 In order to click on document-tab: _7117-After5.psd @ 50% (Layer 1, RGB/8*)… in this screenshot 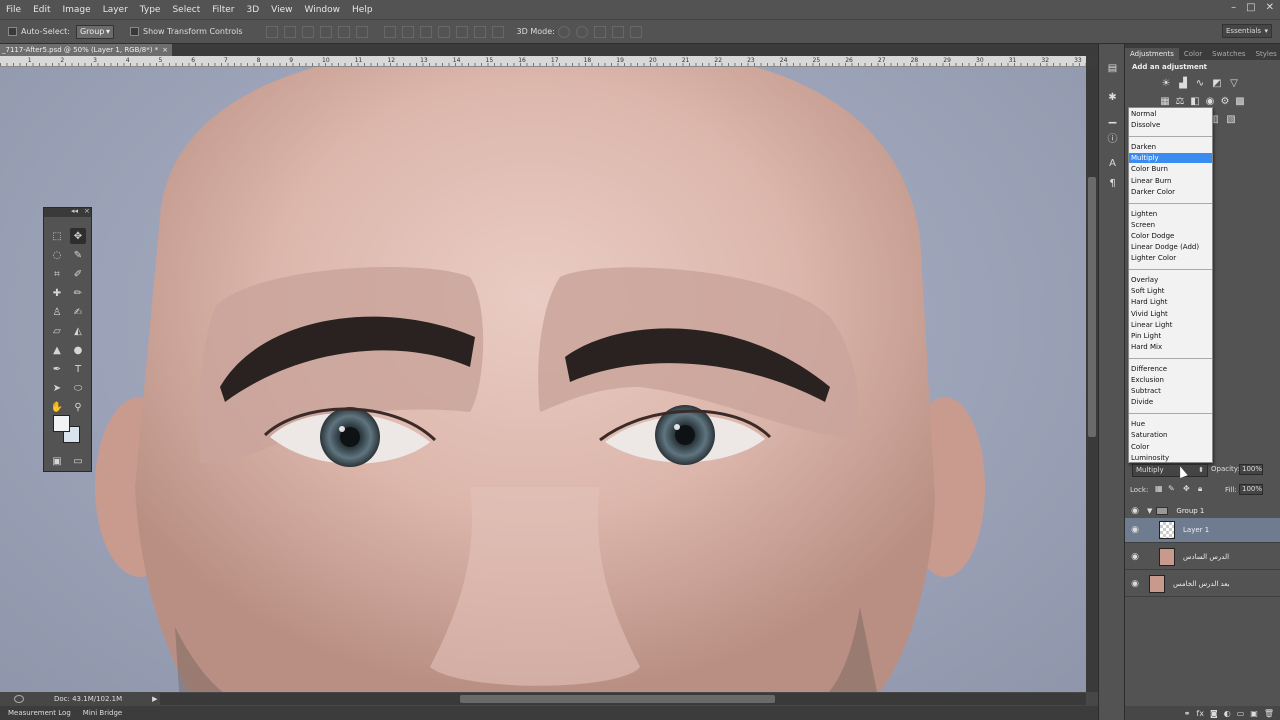, I will do `click(86, 50)`.